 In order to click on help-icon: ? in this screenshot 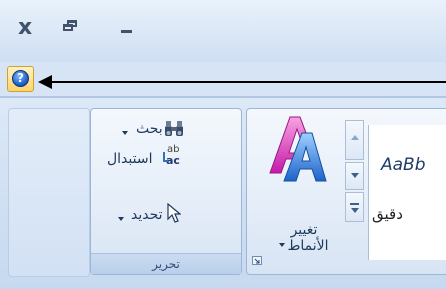, I will do `click(20, 78)`.